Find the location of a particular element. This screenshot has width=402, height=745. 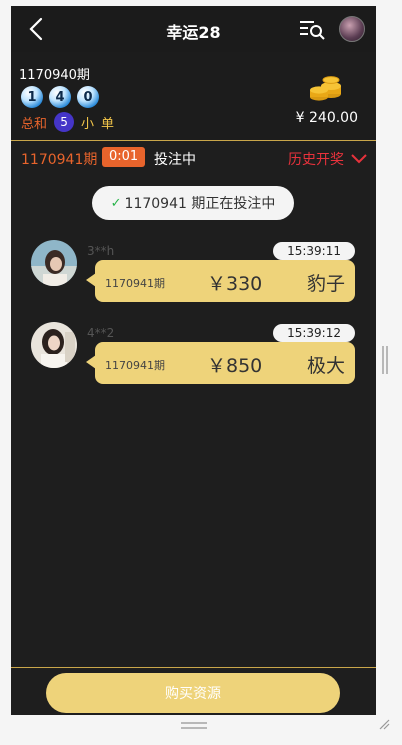

buy-resource-button: 购买资源 is located at coordinates (193, 693).